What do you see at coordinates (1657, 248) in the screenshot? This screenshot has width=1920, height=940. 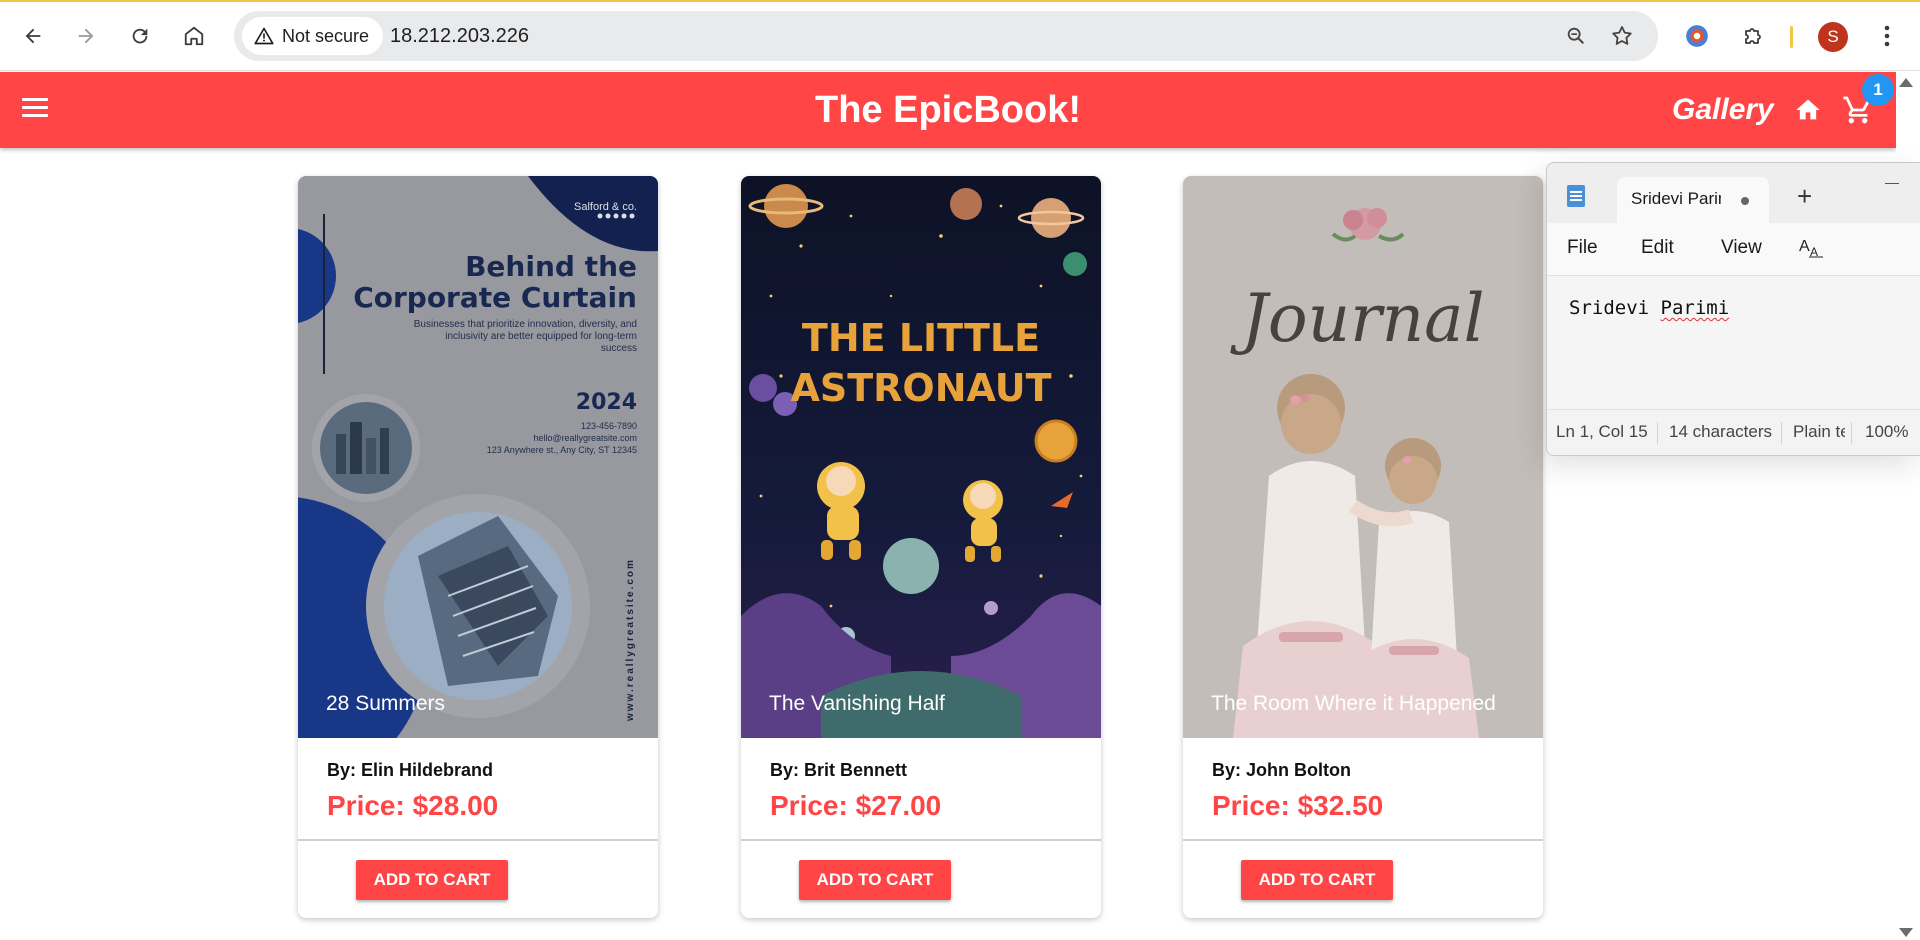 I see `menu-edit: Edit` at bounding box center [1657, 248].